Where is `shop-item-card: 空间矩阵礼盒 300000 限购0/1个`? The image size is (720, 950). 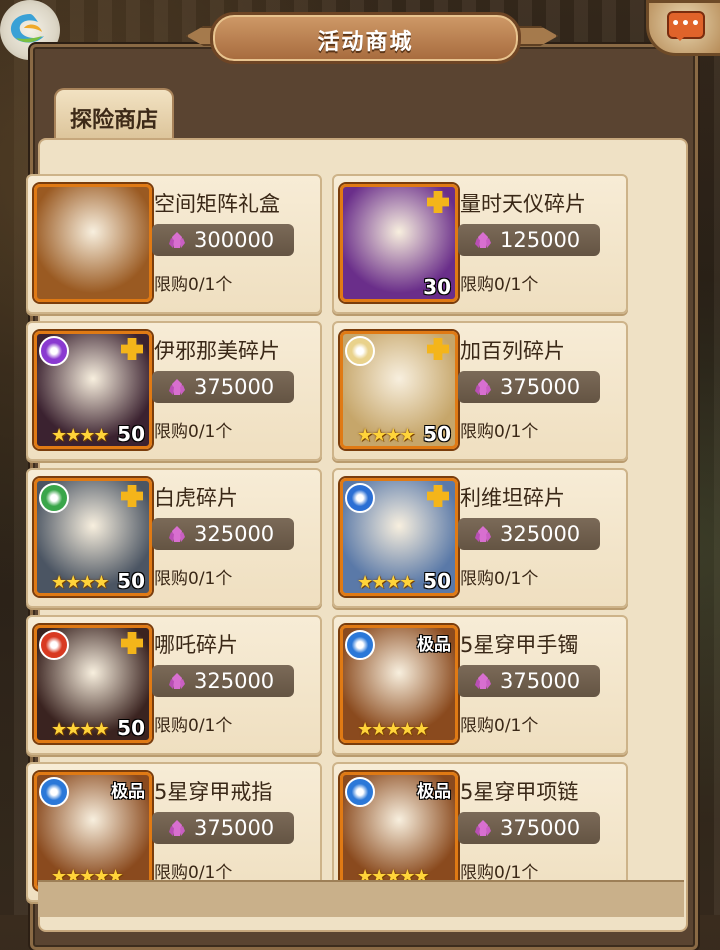 shop-item-card: 空间矩阵礼盒 300000 限购0/1个 is located at coordinates (174, 244).